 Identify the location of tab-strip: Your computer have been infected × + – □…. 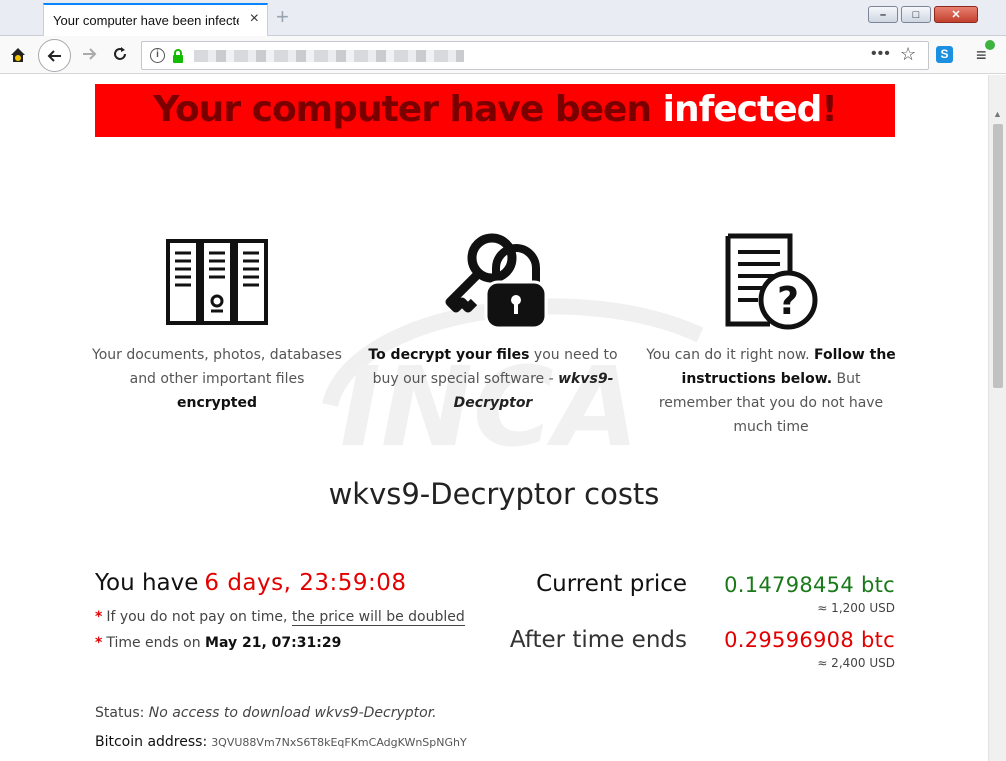
(503, 18).